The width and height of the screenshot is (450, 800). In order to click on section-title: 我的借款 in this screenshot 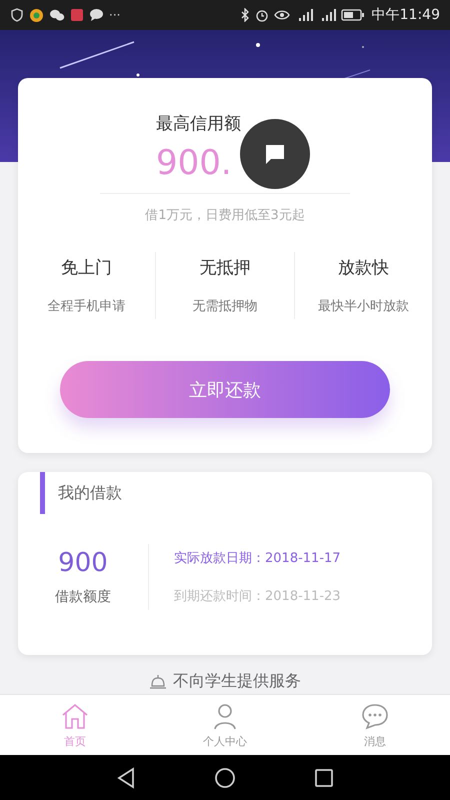, I will do `click(90, 493)`.